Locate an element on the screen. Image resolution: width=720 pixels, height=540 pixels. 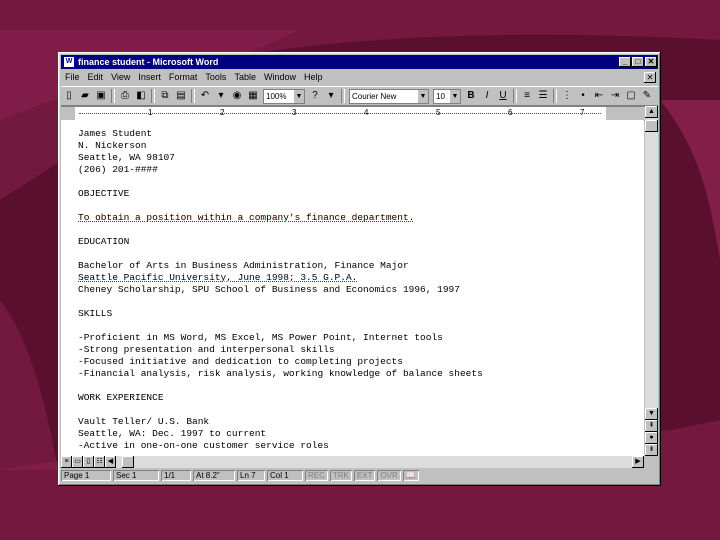
status-ovr: OVR is located at coordinates (388, 475).